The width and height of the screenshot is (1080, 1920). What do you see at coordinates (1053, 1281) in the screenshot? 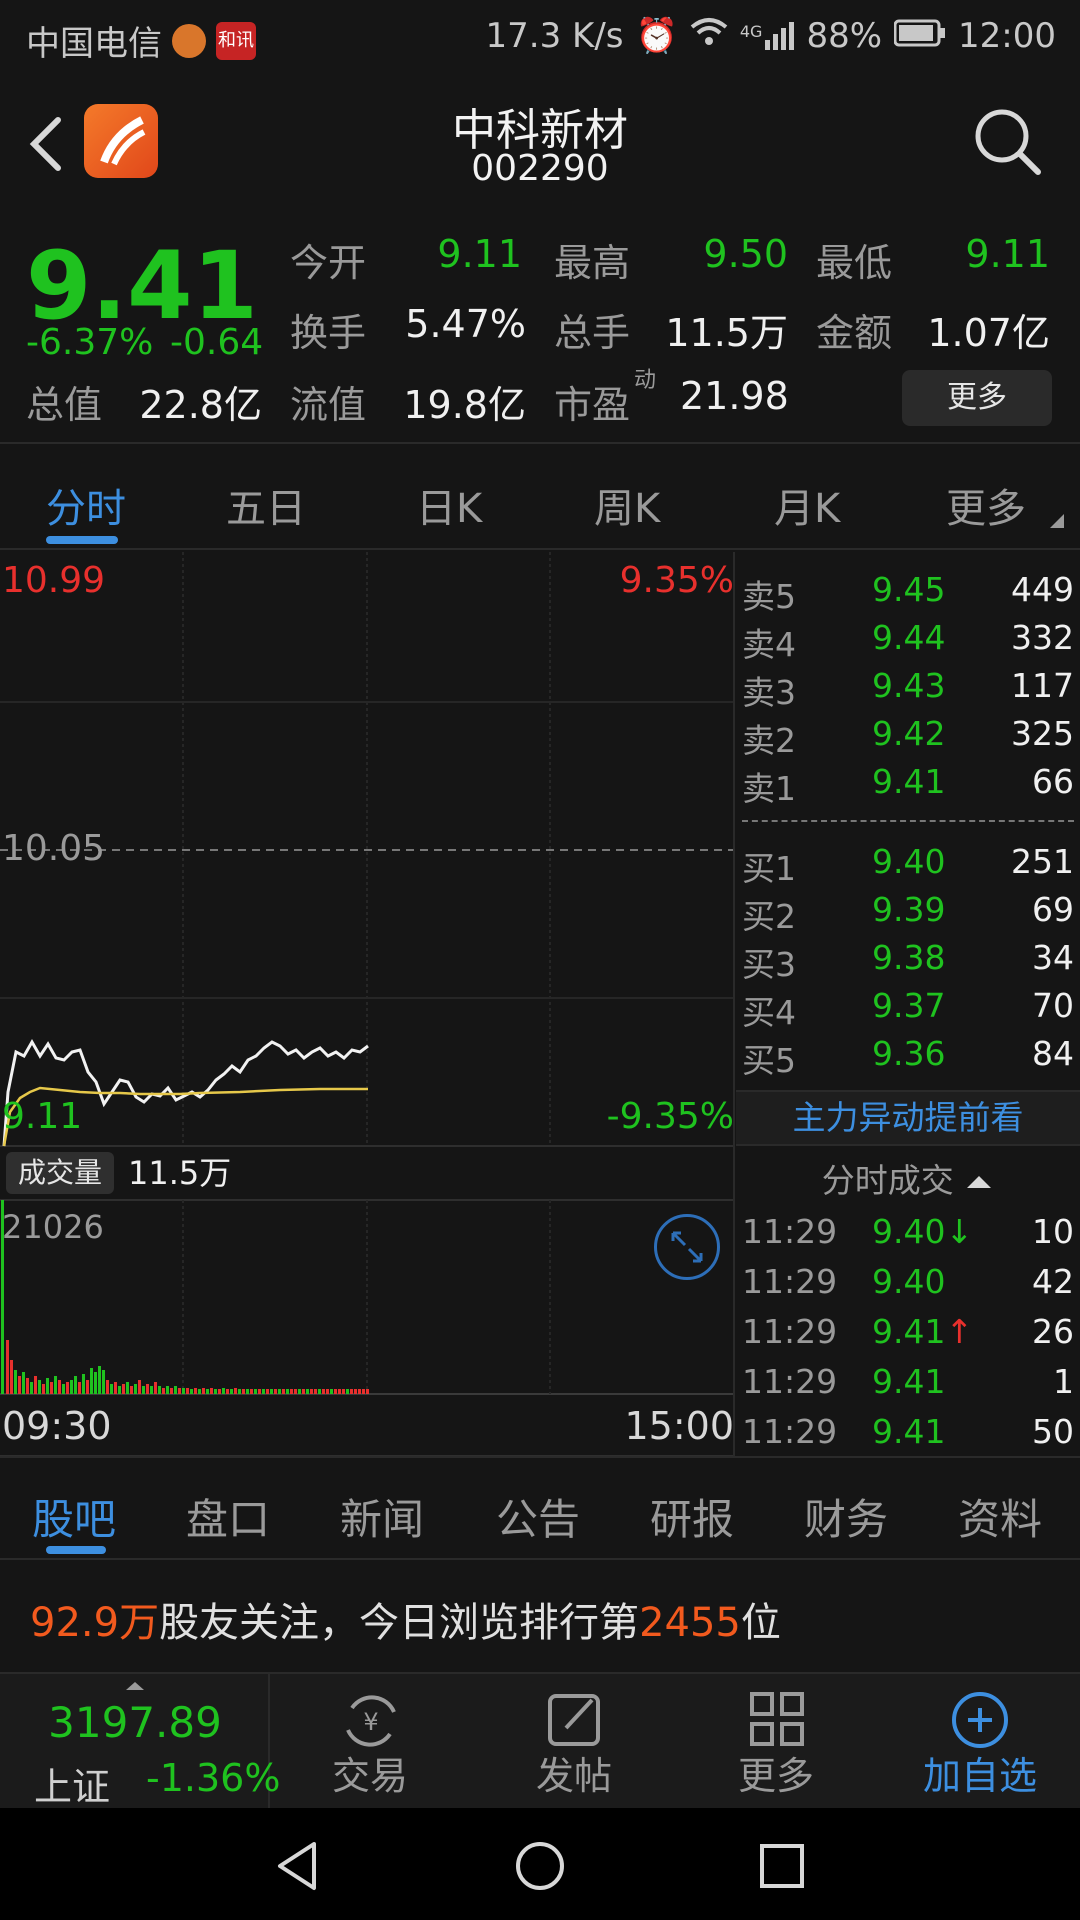
I see `tick-volume: 42` at bounding box center [1053, 1281].